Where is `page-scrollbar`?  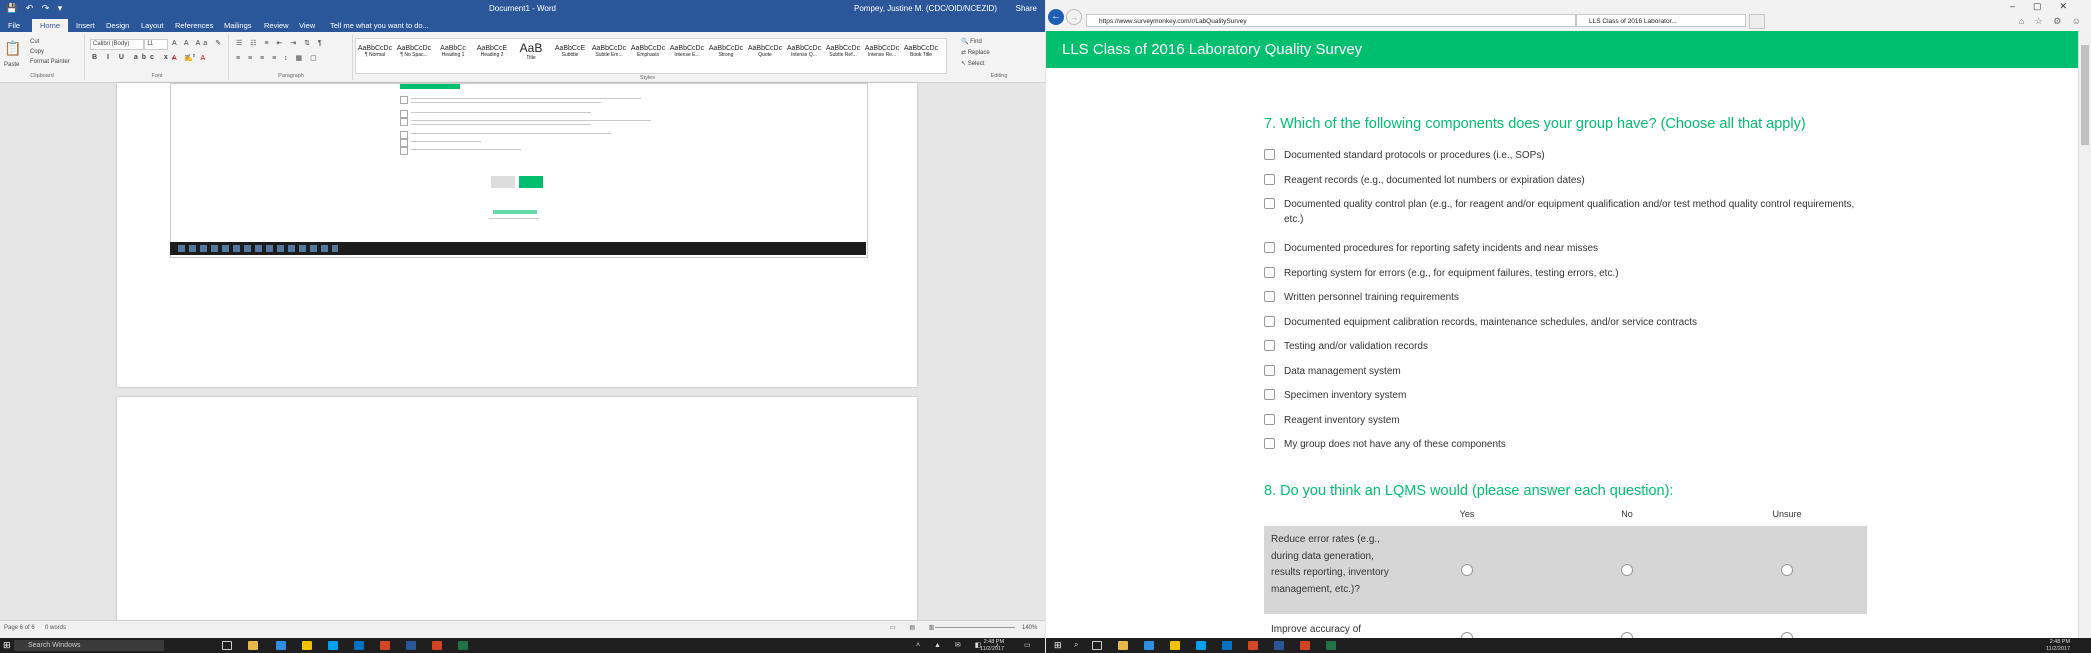
page-scrollbar is located at coordinates (2084, 334).